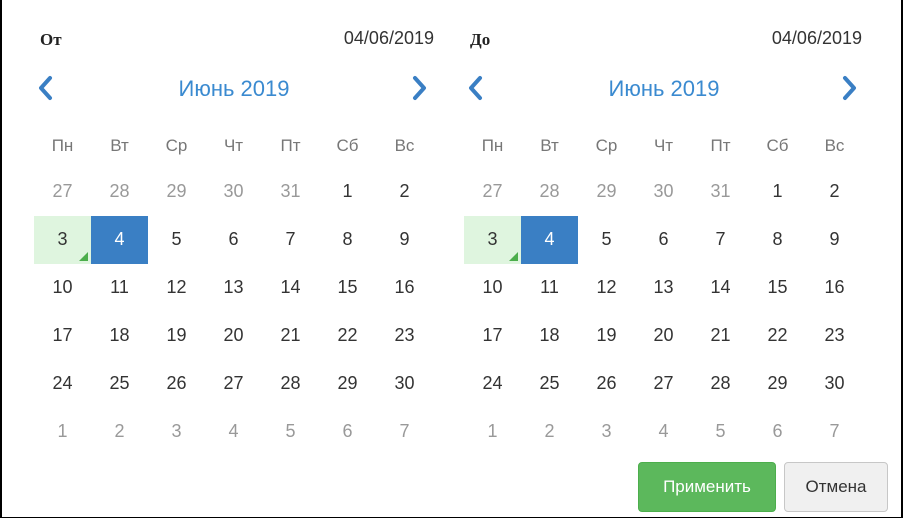 This screenshot has width=905, height=520. Describe the element at coordinates (834, 145) in the screenshot. I see `weekday-label: Вс` at that location.